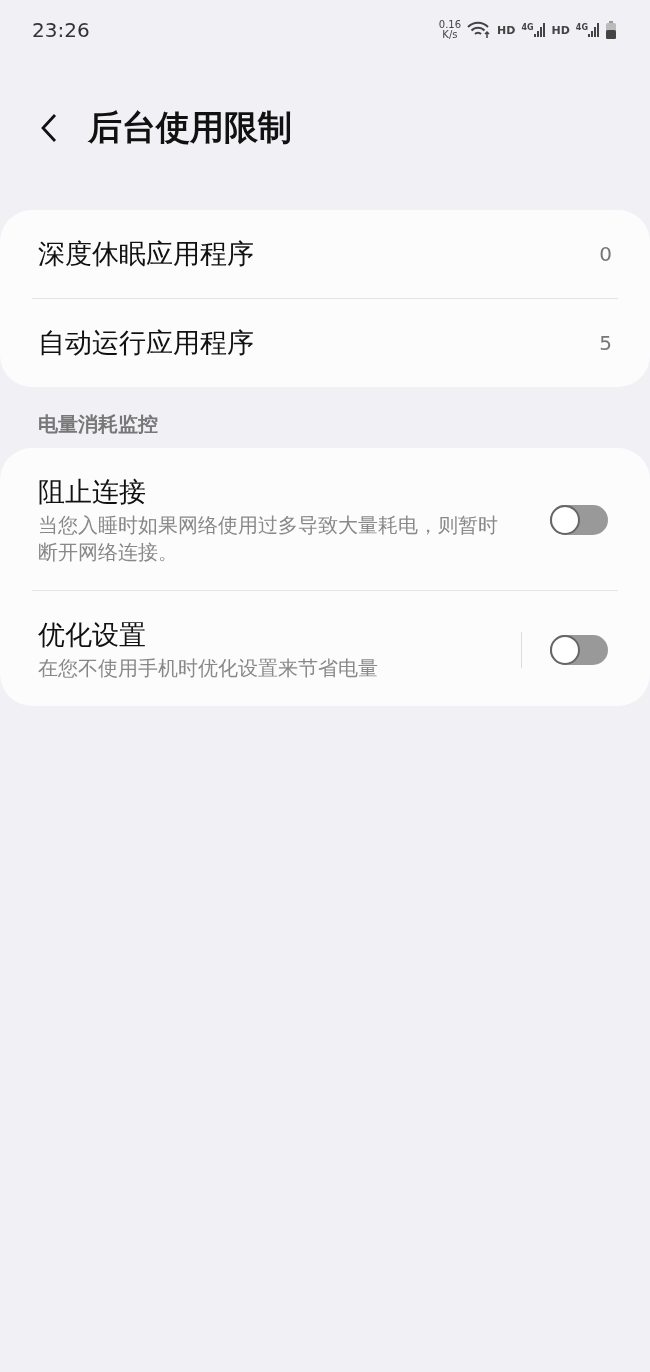  I want to click on setting-title: 优化设置, so click(92, 635).